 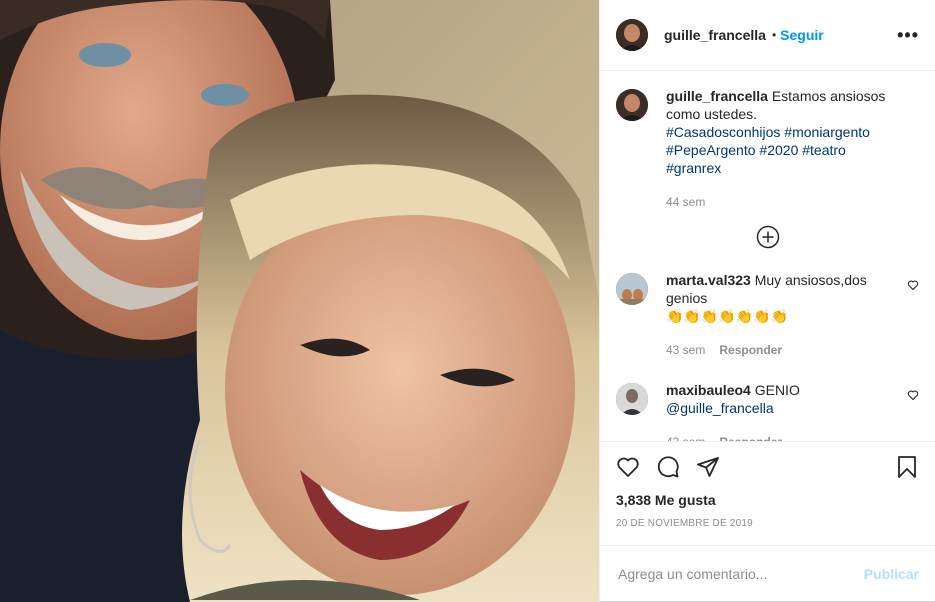 I want to click on author-username: guille_francella, so click(x=715, y=35).